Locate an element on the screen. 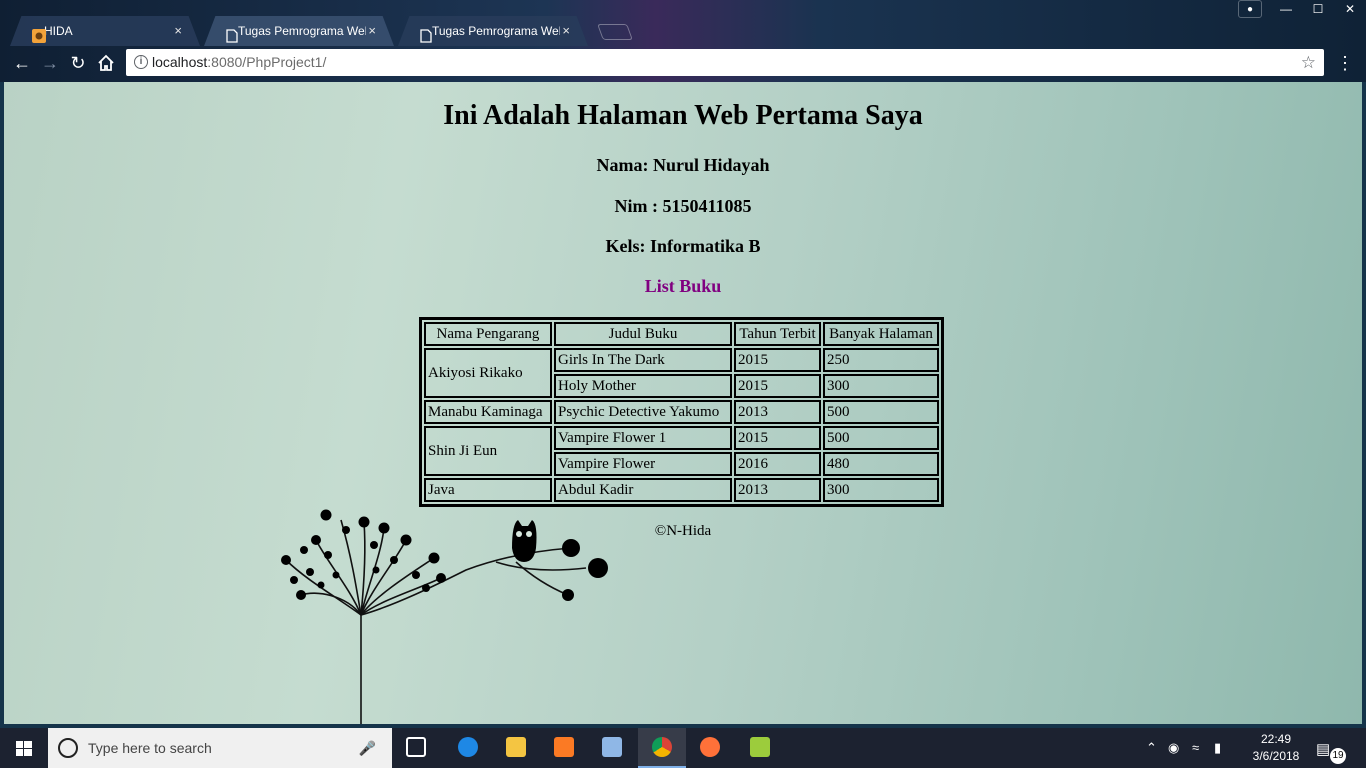  firefox-app-icon is located at coordinates (710, 748).